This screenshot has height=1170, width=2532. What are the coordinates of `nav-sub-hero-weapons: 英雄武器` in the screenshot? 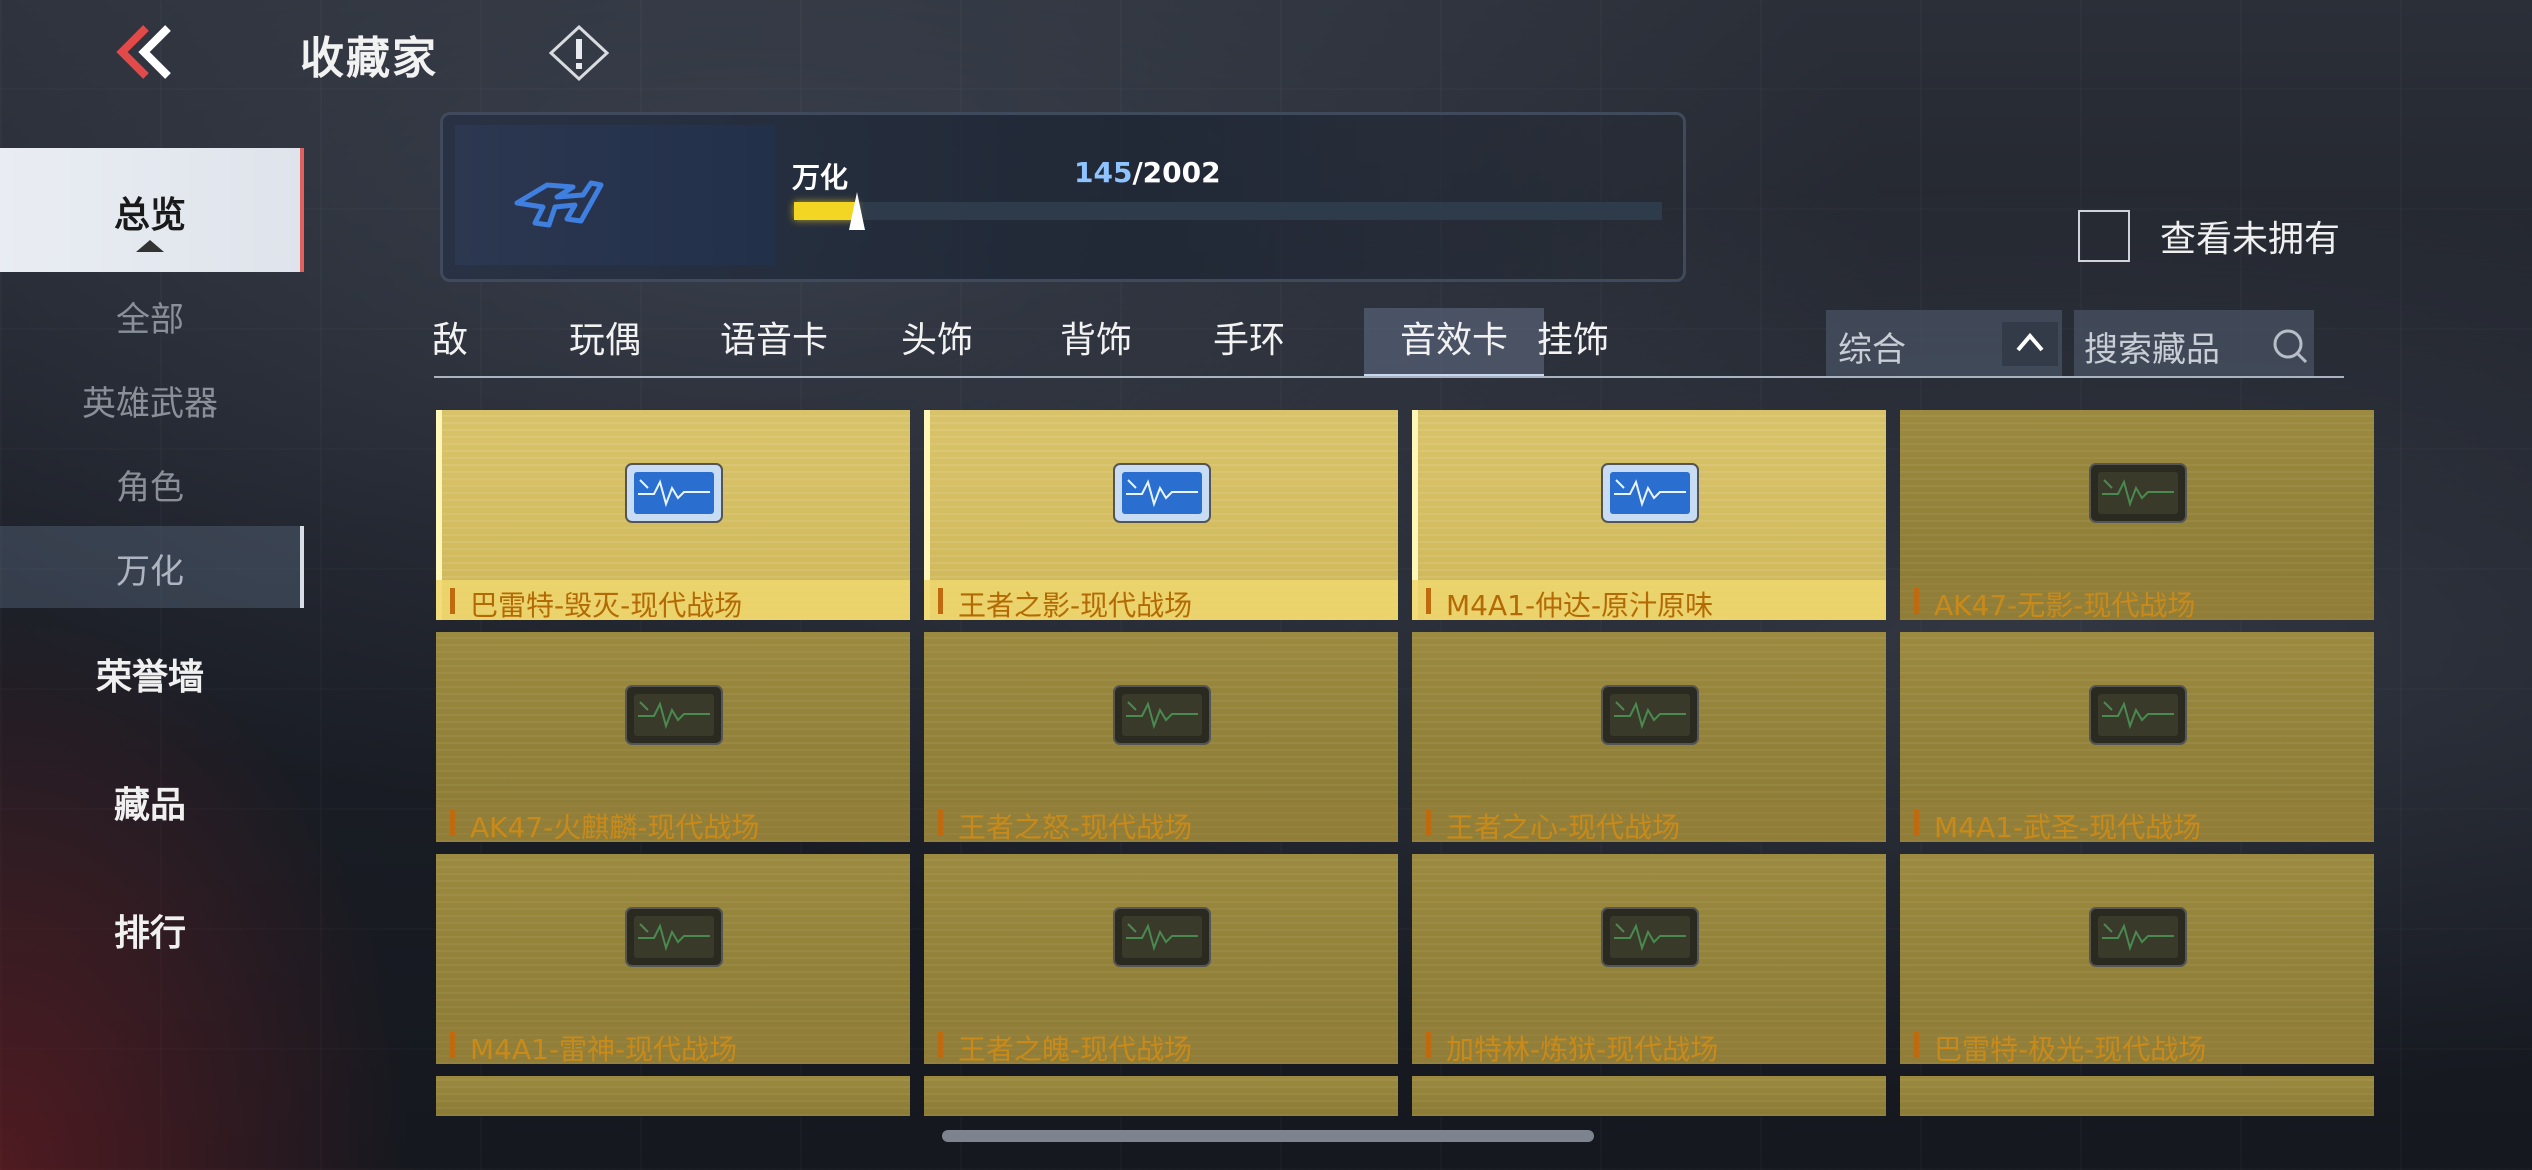 It's located at (150, 400).